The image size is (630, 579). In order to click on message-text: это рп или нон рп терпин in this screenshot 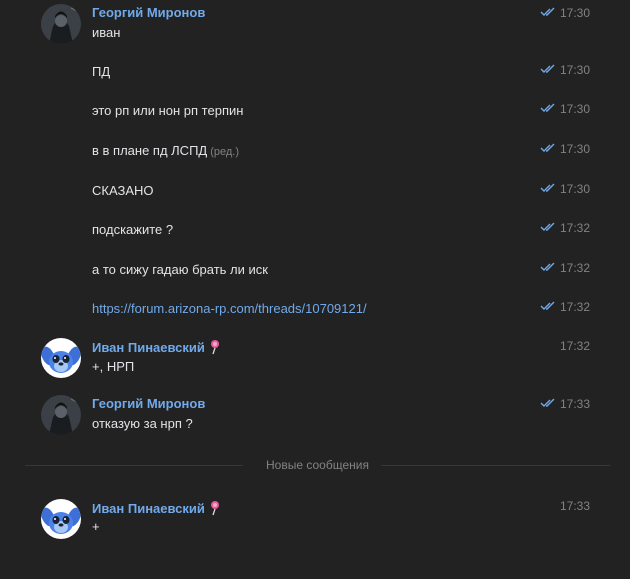, I will do `click(168, 110)`.